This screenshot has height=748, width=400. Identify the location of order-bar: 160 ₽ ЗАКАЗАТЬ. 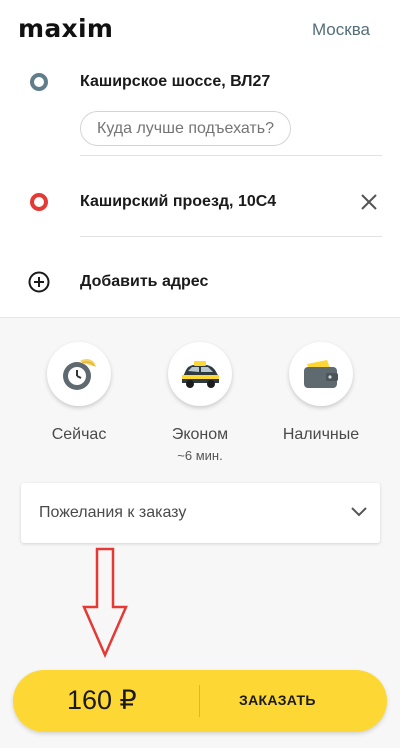
(200, 701).